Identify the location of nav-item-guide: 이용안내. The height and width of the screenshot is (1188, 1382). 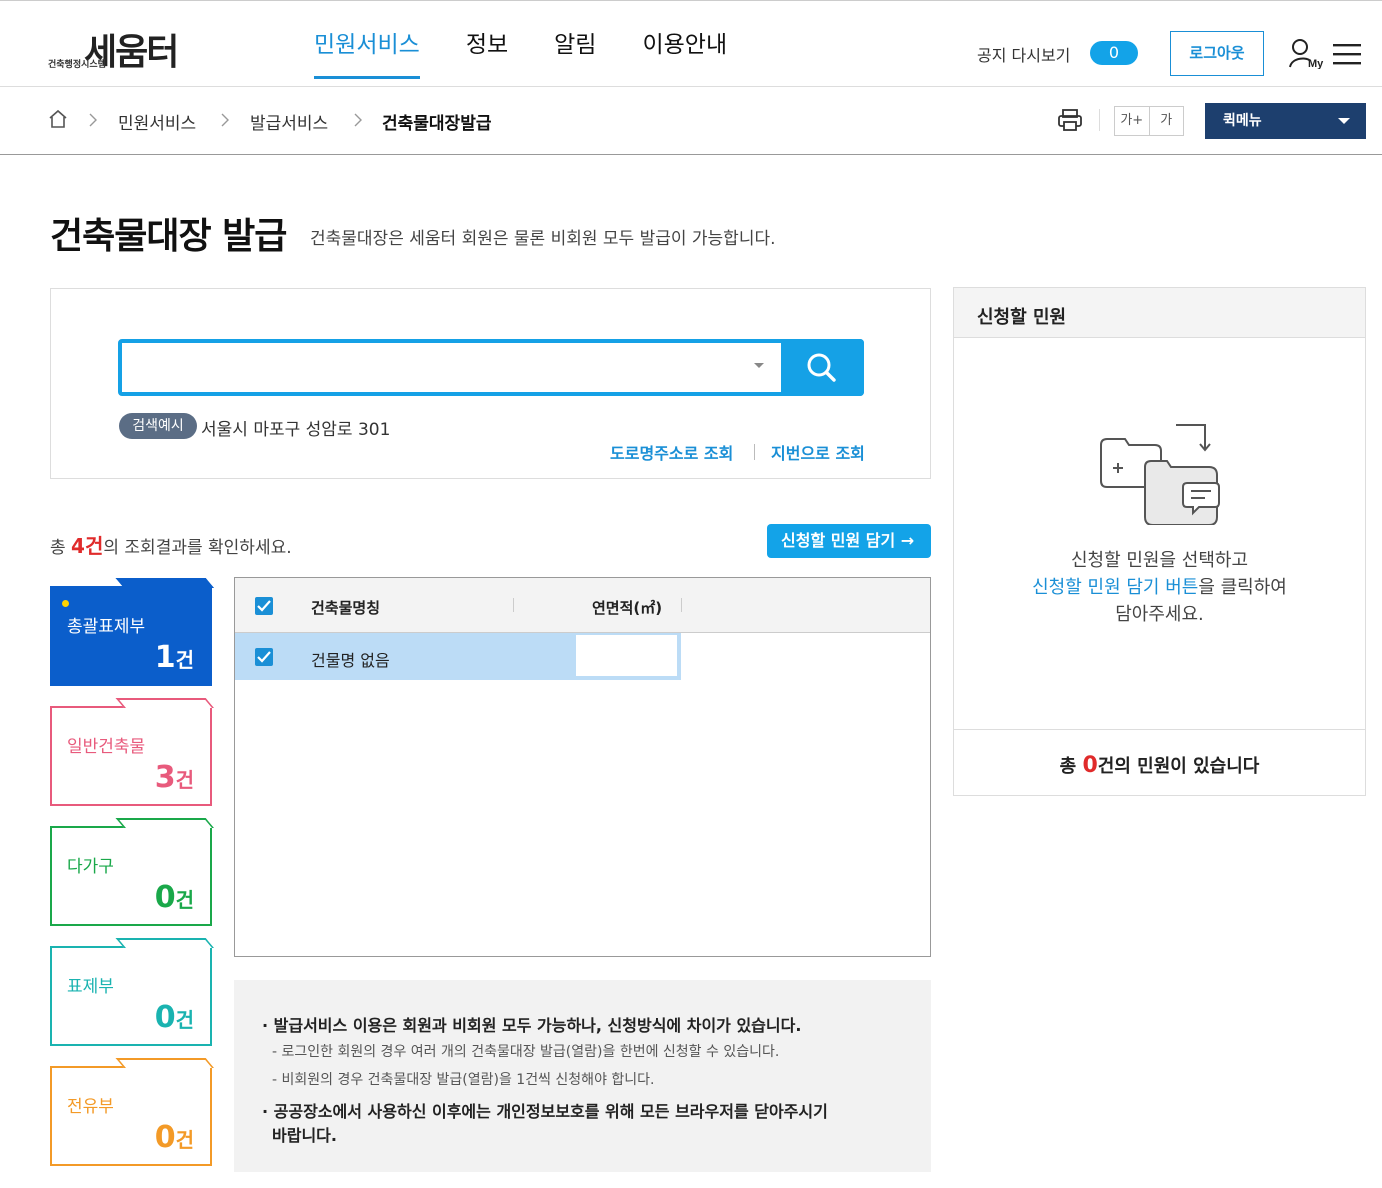
(684, 41).